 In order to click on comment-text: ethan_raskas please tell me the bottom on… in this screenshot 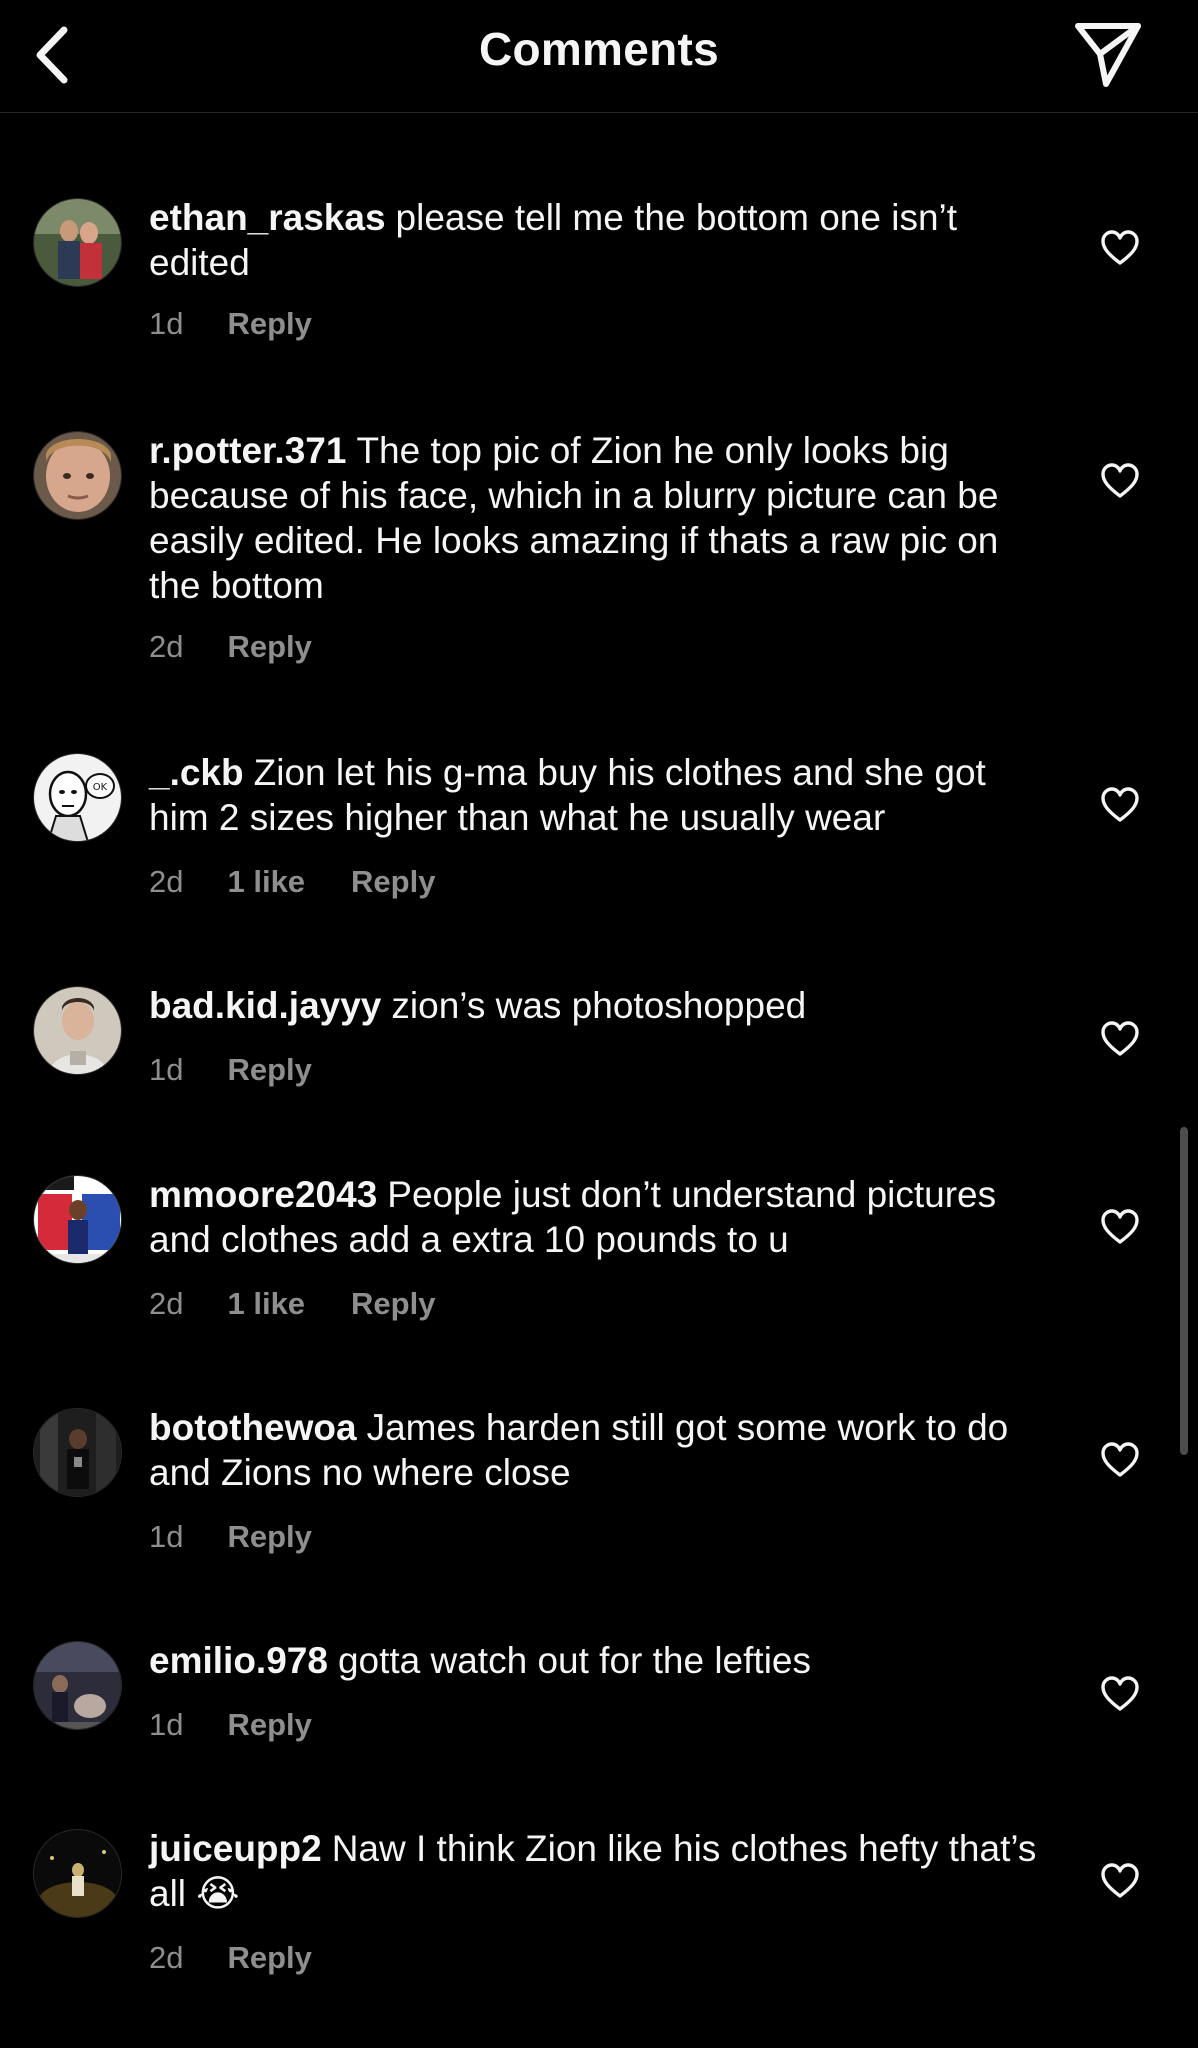, I will do `click(599, 240)`.